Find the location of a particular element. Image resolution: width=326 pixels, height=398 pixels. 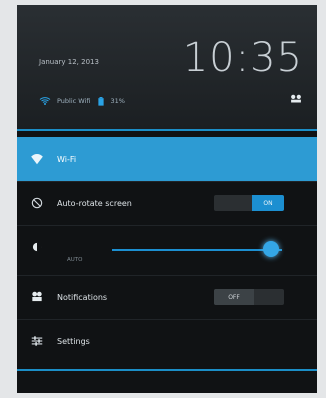

top-separator is located at coordinates (167, 130).